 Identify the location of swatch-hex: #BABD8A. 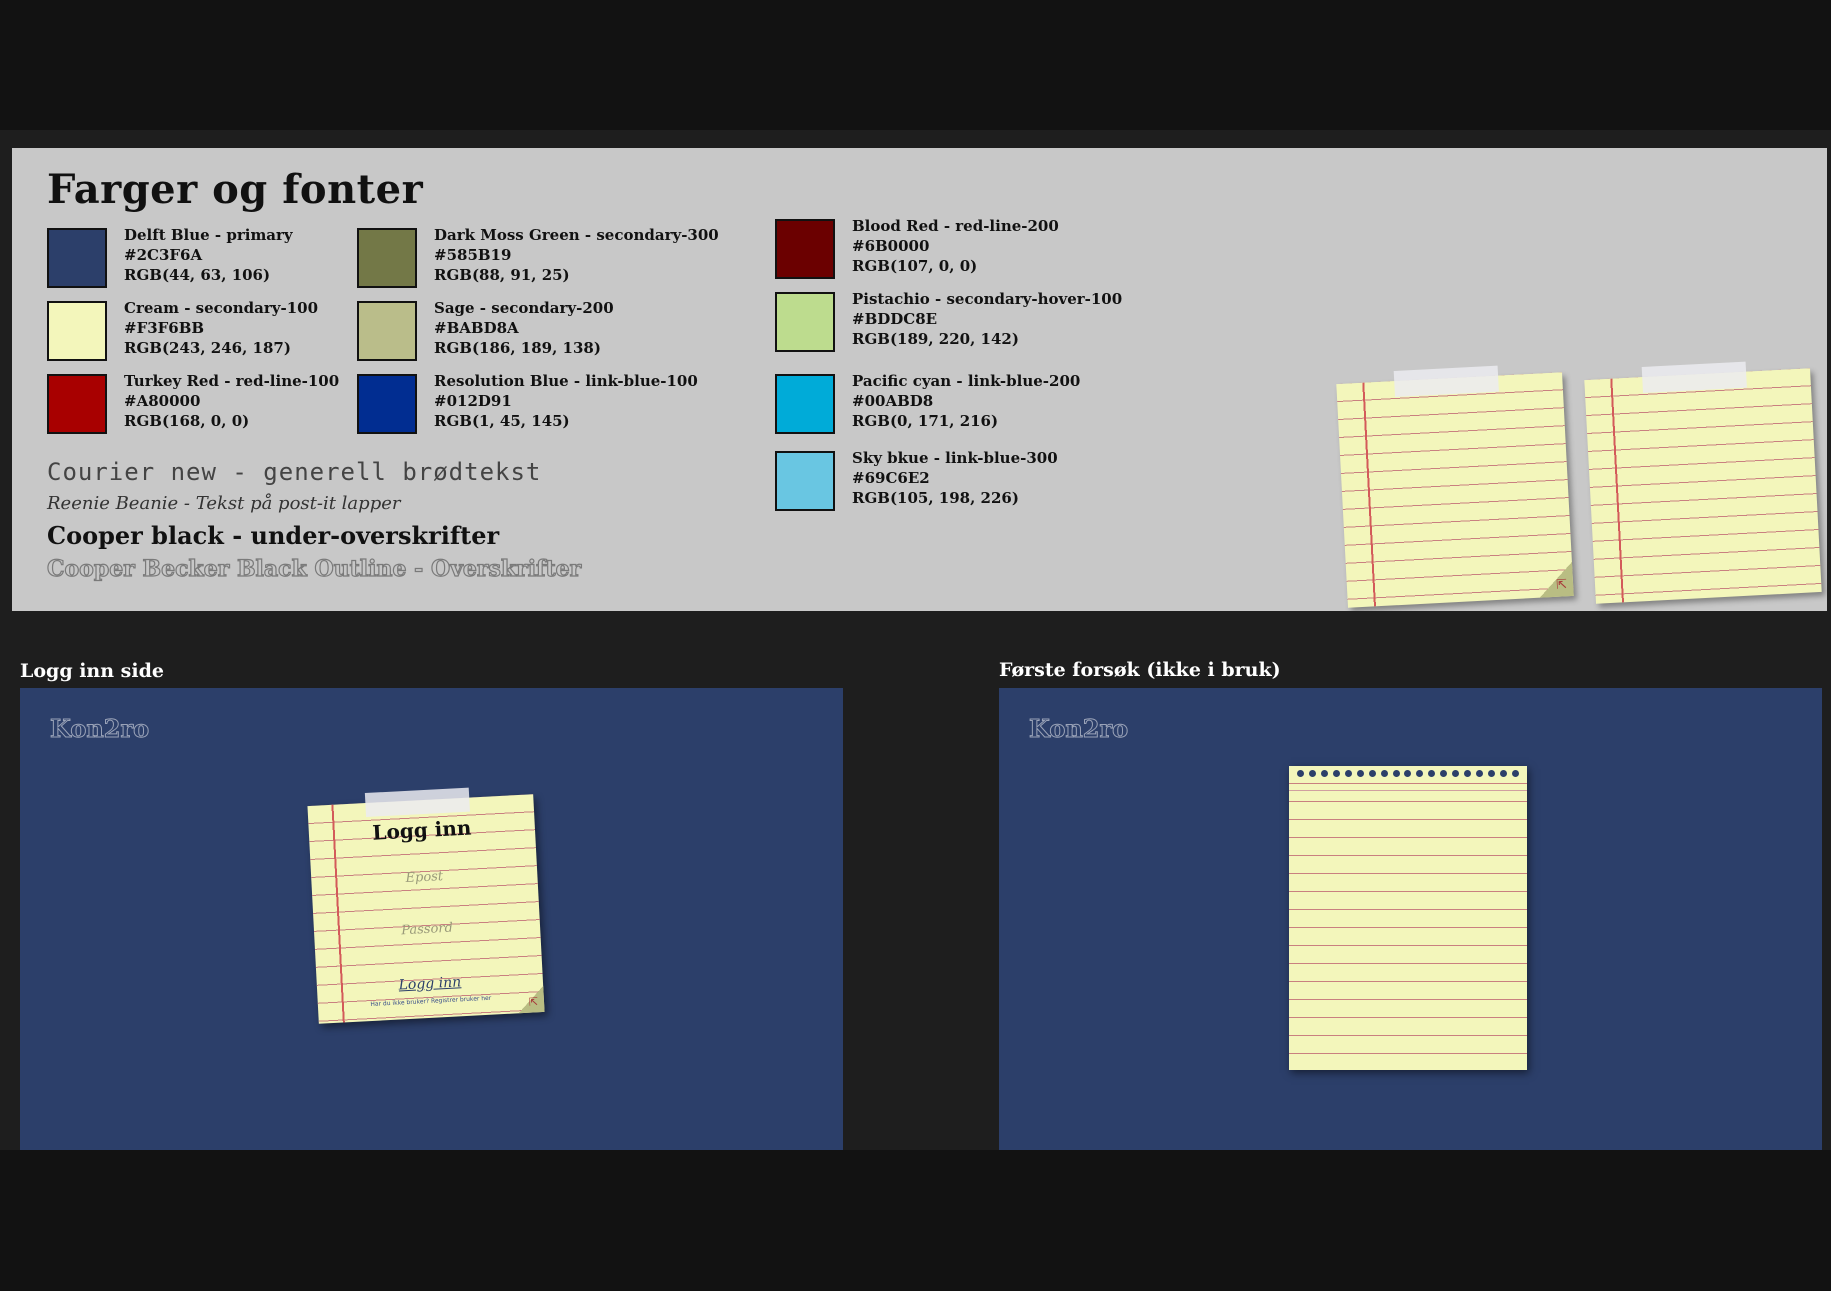
(476, 328).